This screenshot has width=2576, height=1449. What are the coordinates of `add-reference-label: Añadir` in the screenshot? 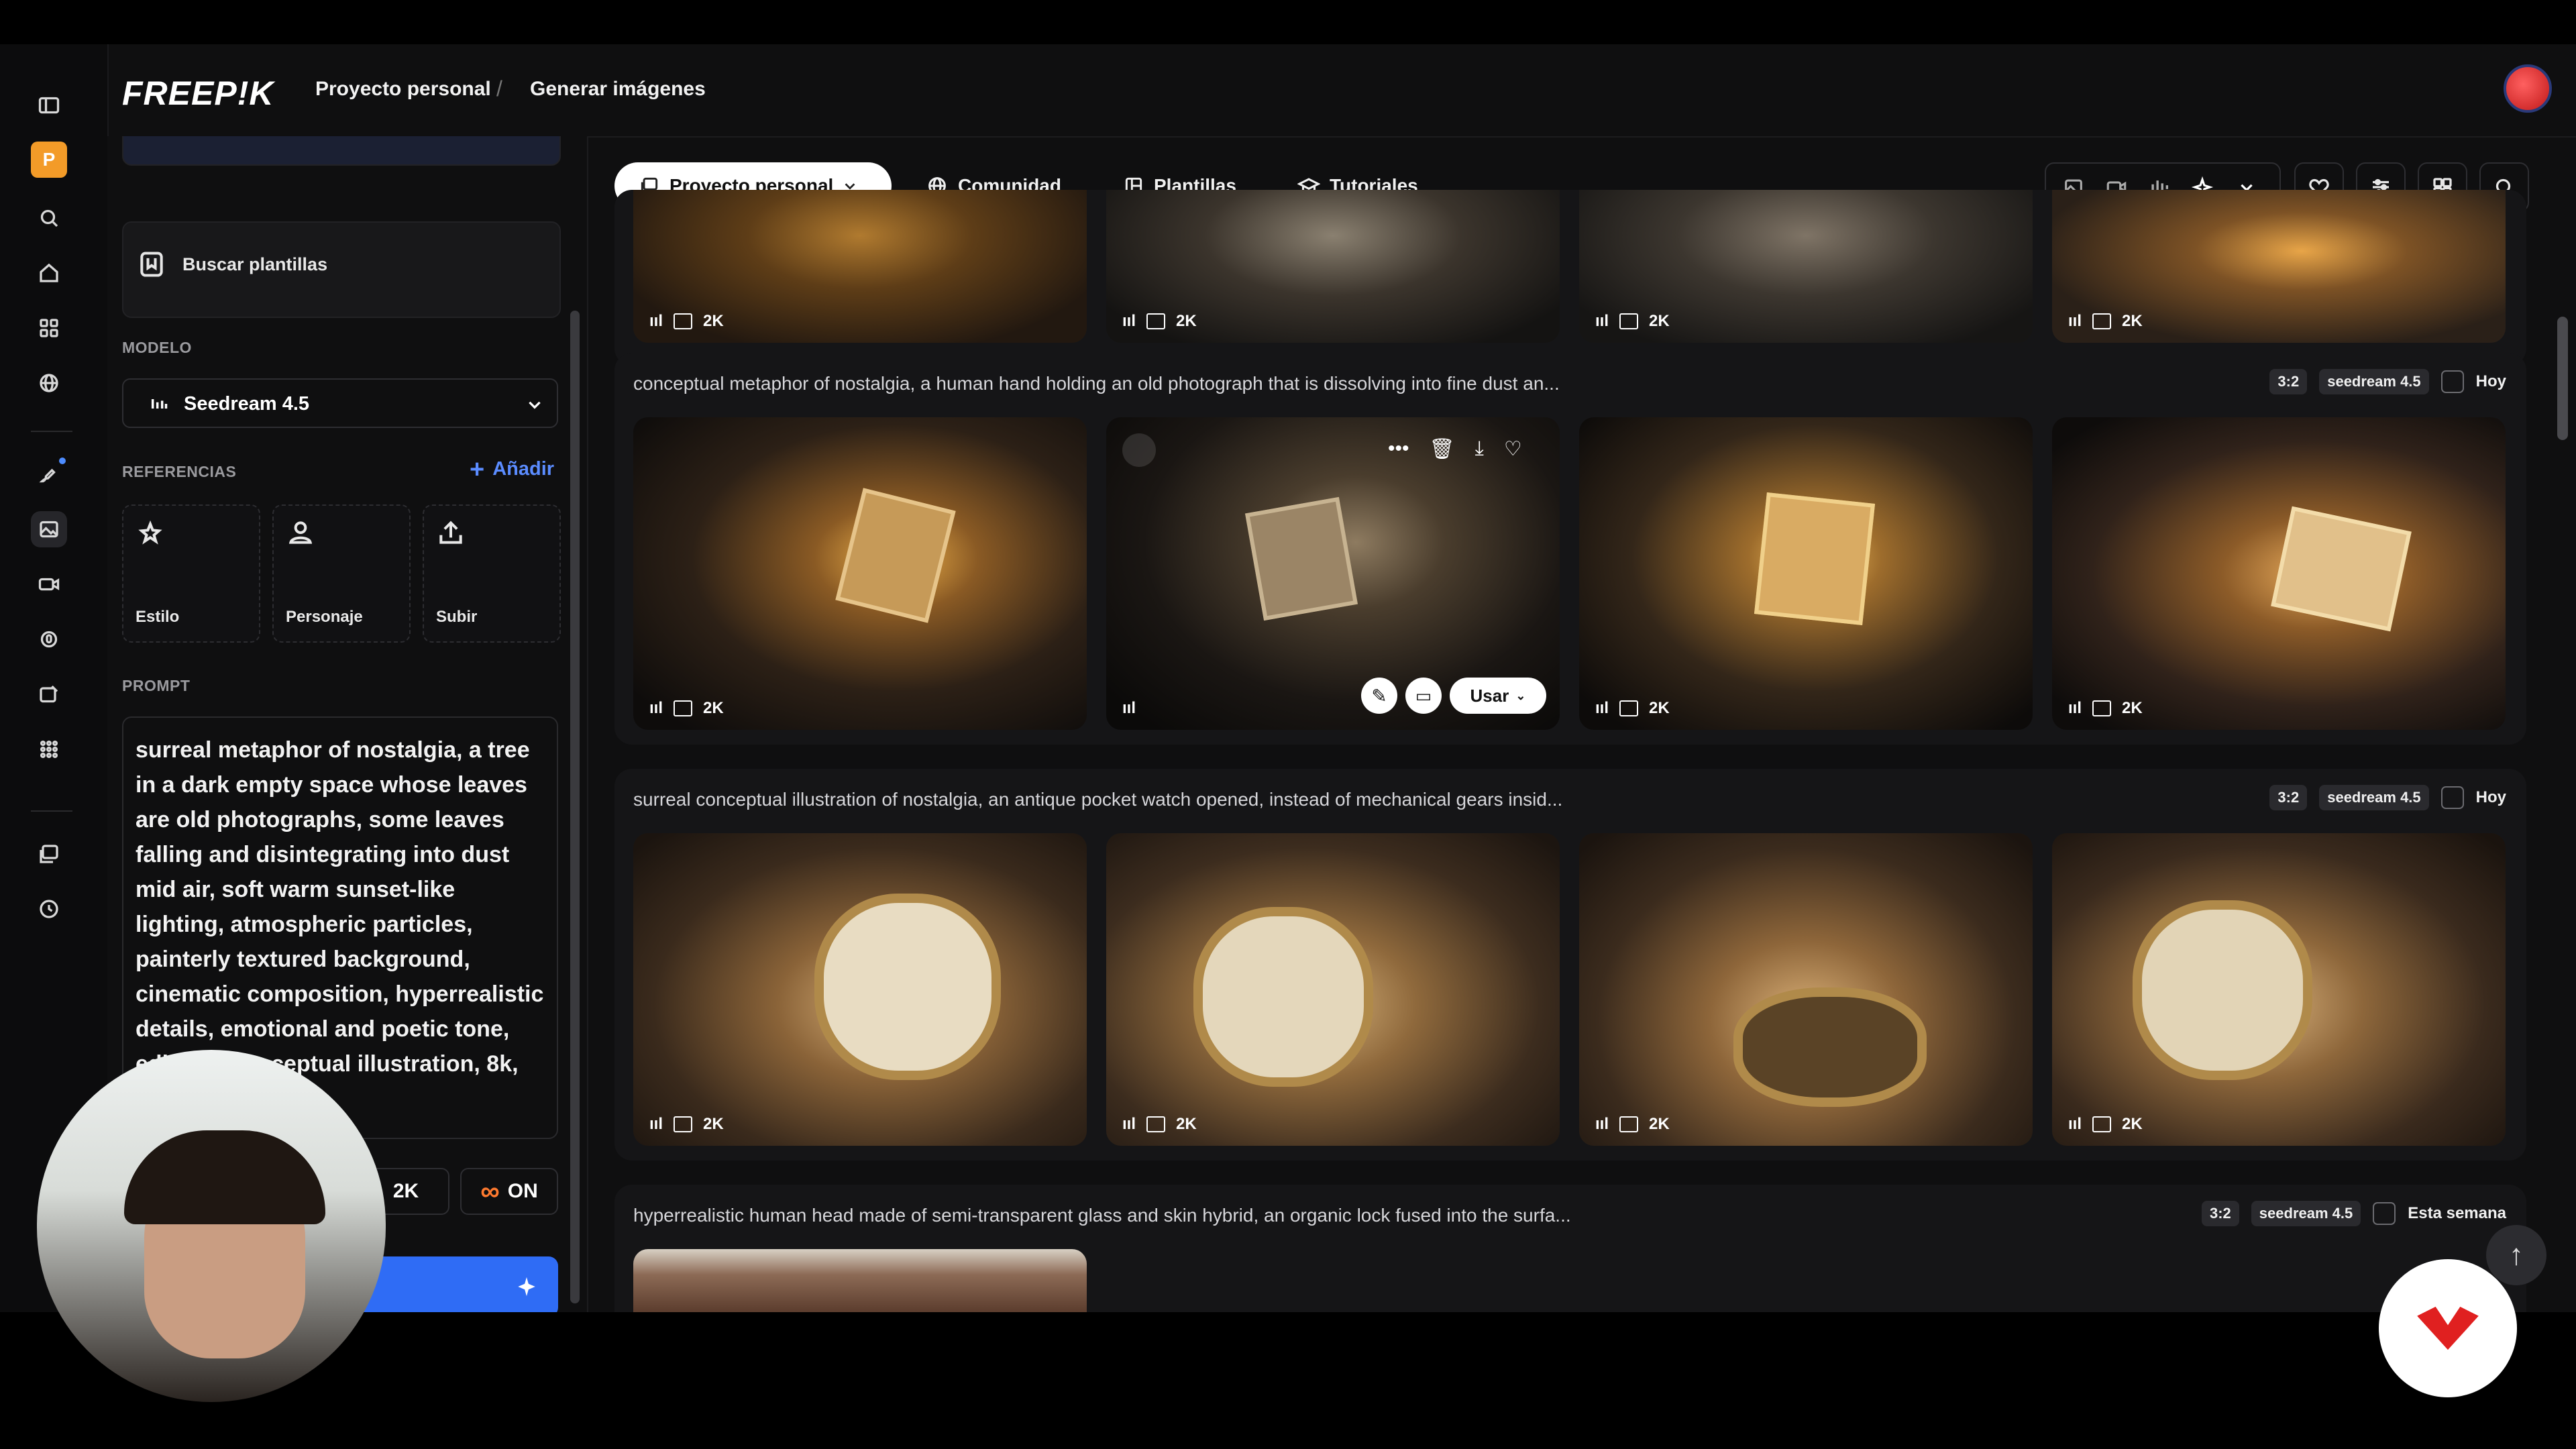 It's located at (523, 469).